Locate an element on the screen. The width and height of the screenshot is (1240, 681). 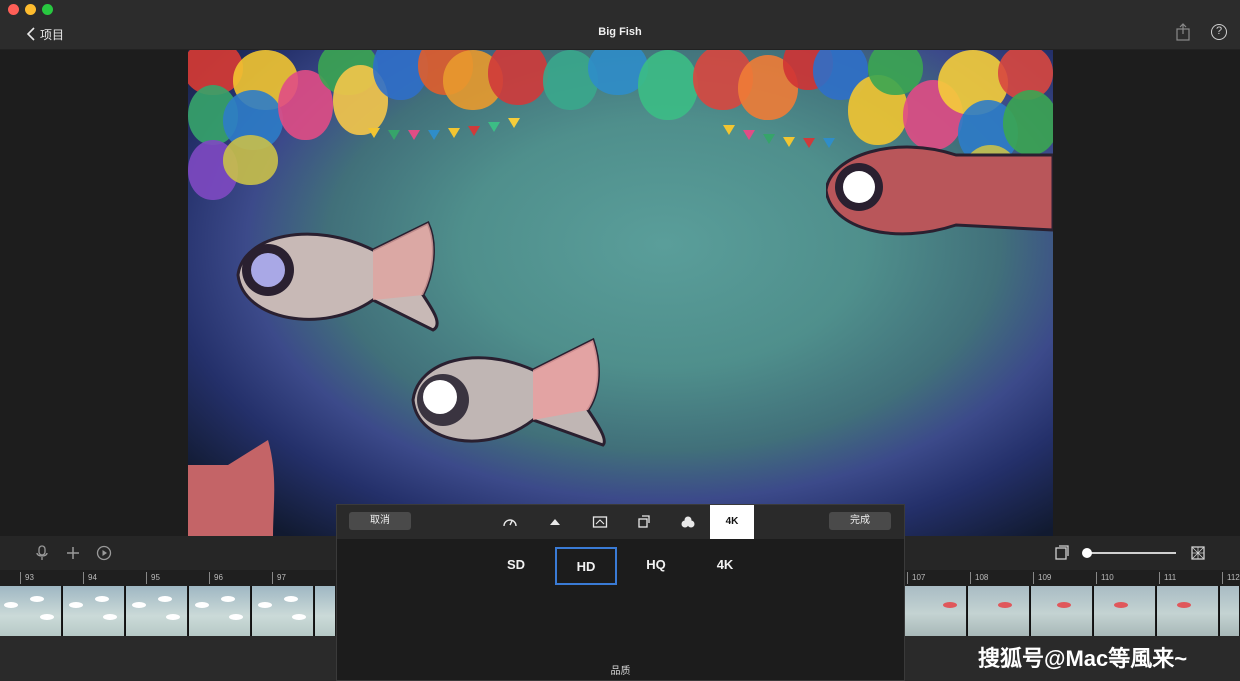
ruler-tick: 110 is located at coordinates (1105, 578).